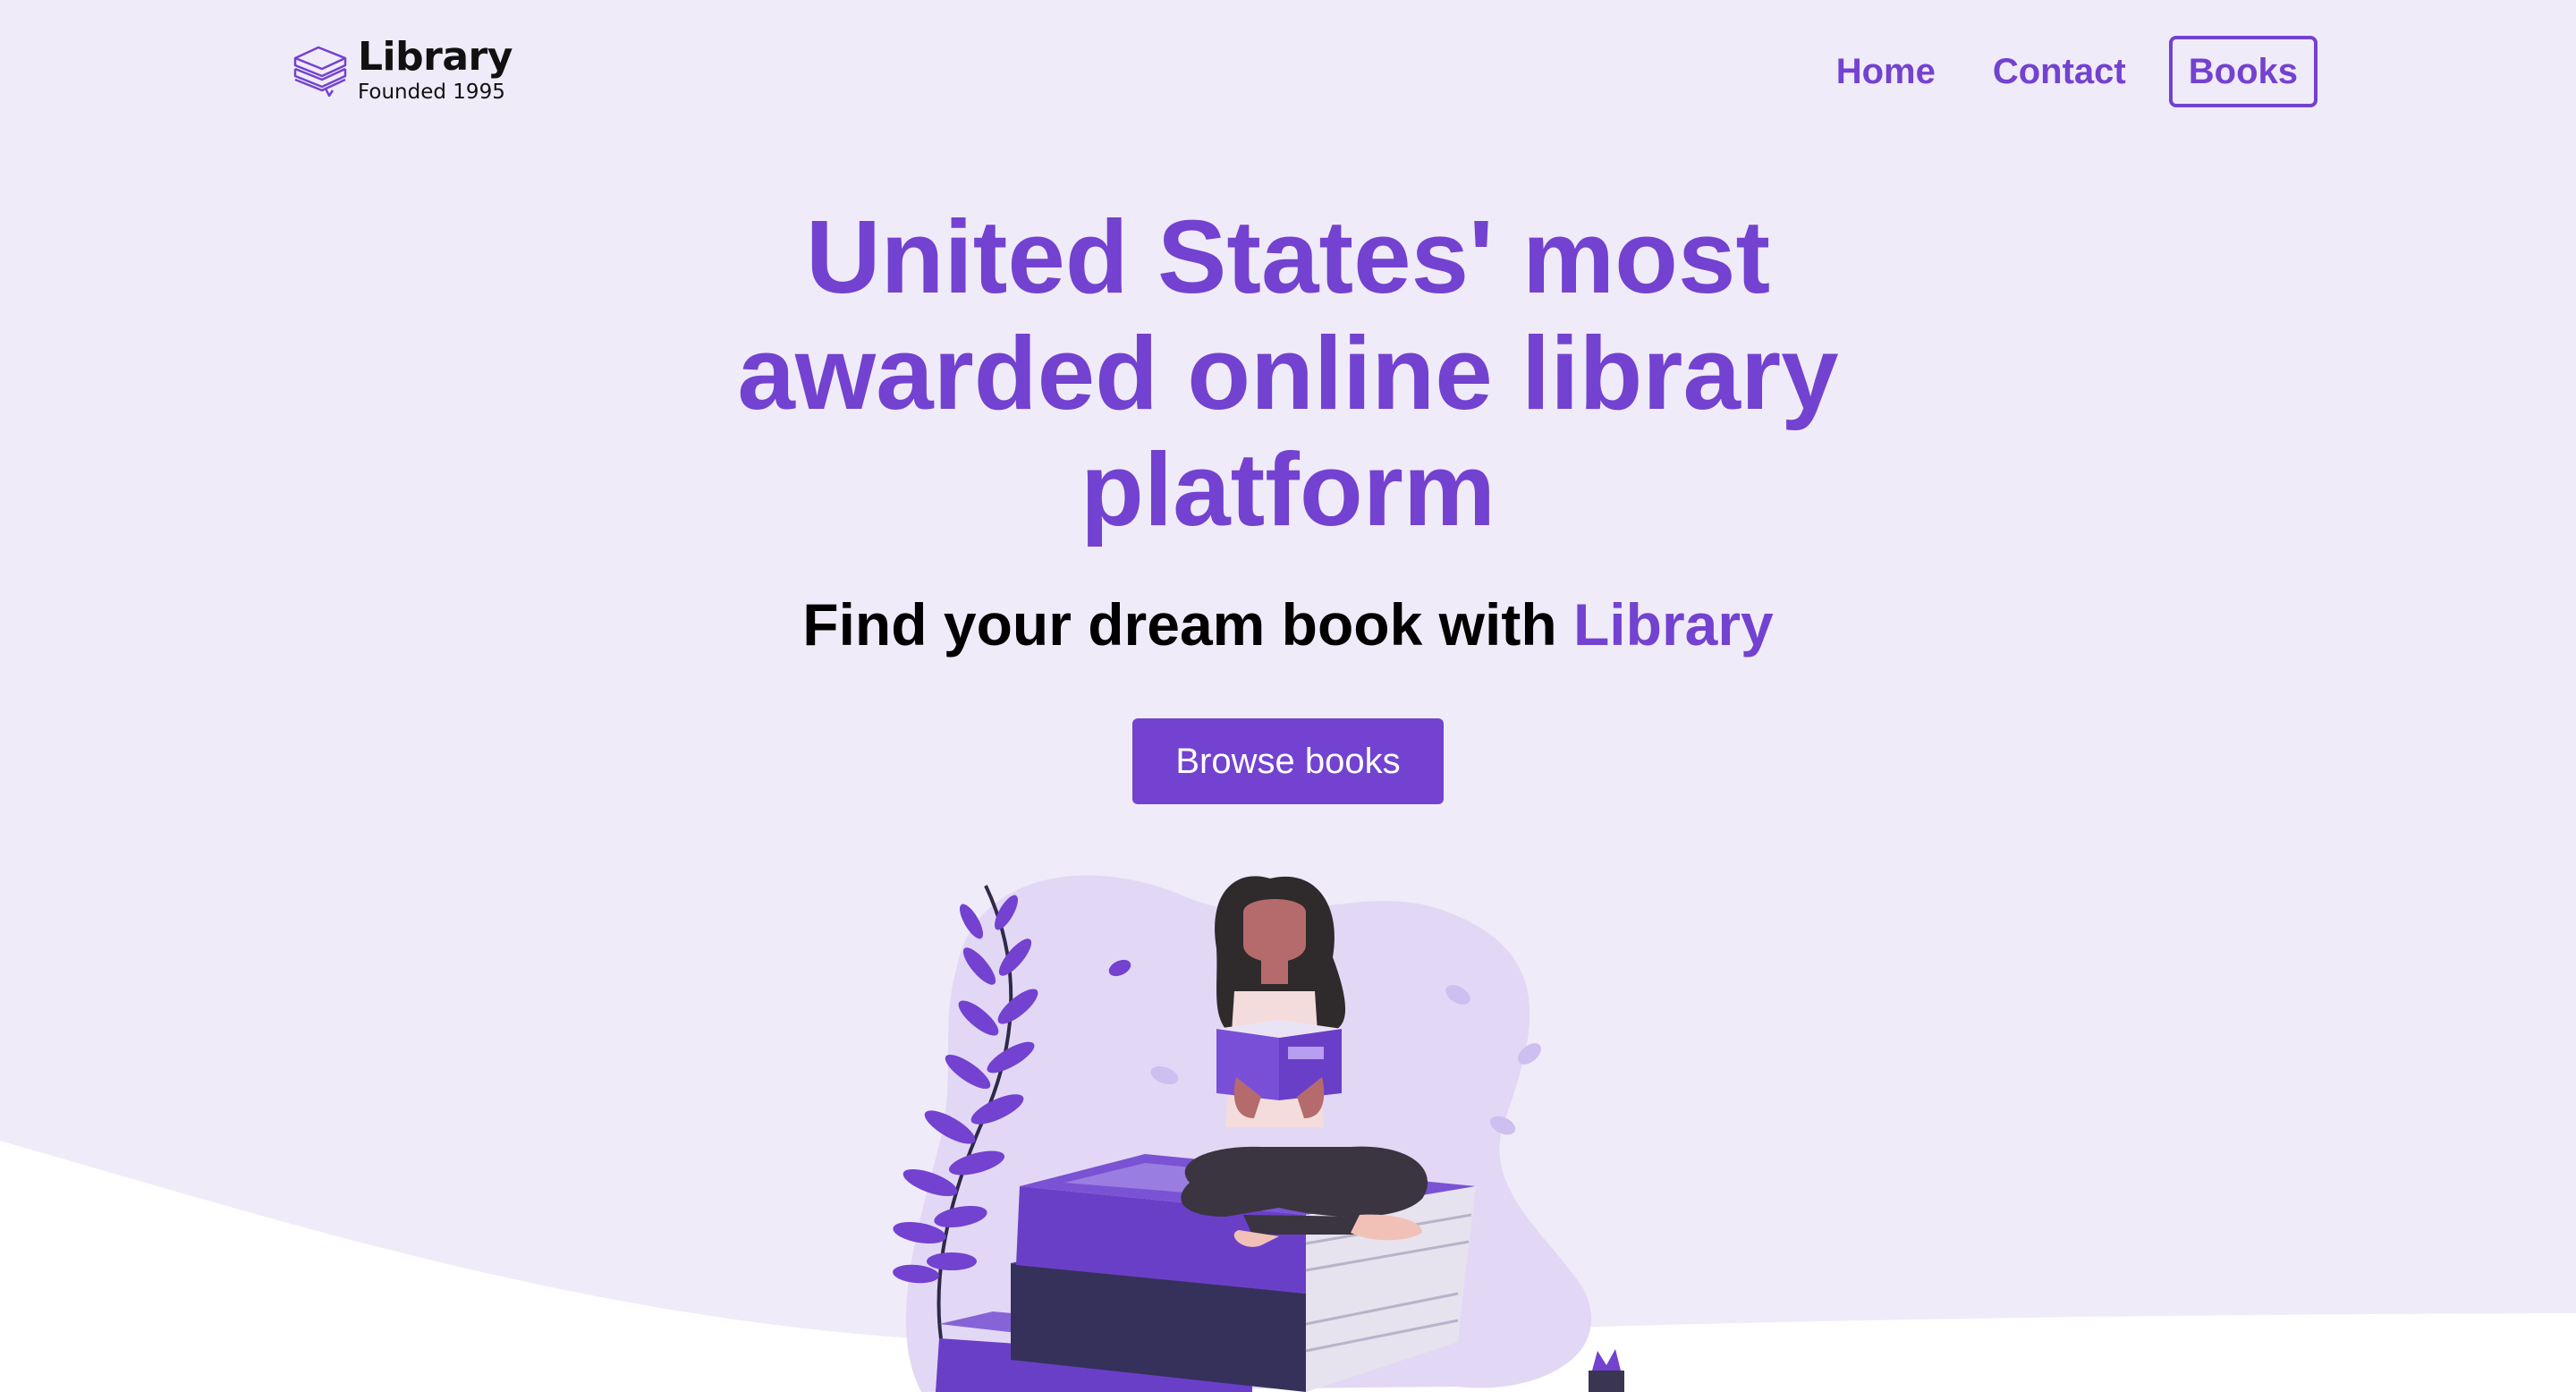  What do you see at coordinates (2059, 72) in the screenshot?
I see `nav-link-contact: Contact` at bounding box center [2059, 72].